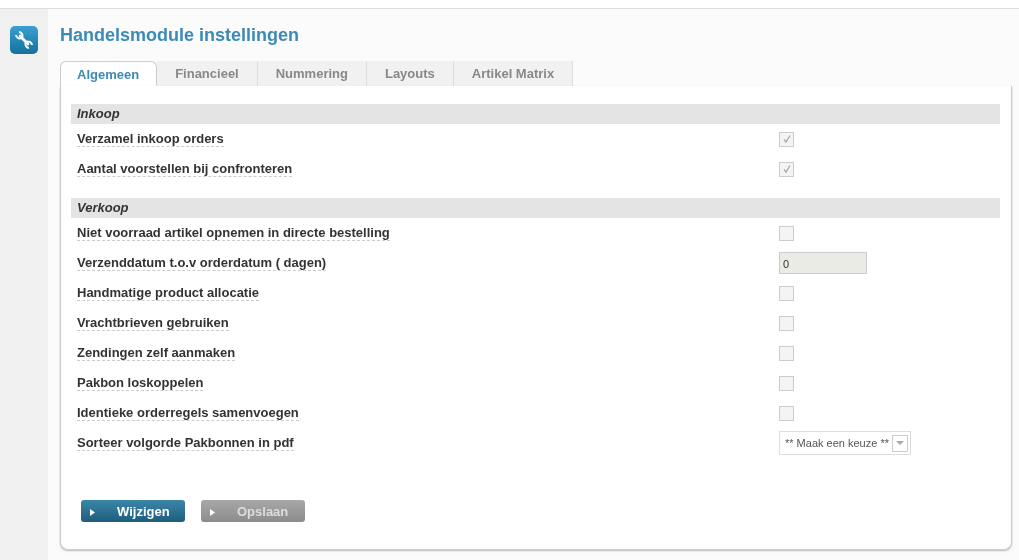 Image resolution: width=1019 pixels, height=560 pixels. I want to click on tab: Algemeen, so click(109, 74).